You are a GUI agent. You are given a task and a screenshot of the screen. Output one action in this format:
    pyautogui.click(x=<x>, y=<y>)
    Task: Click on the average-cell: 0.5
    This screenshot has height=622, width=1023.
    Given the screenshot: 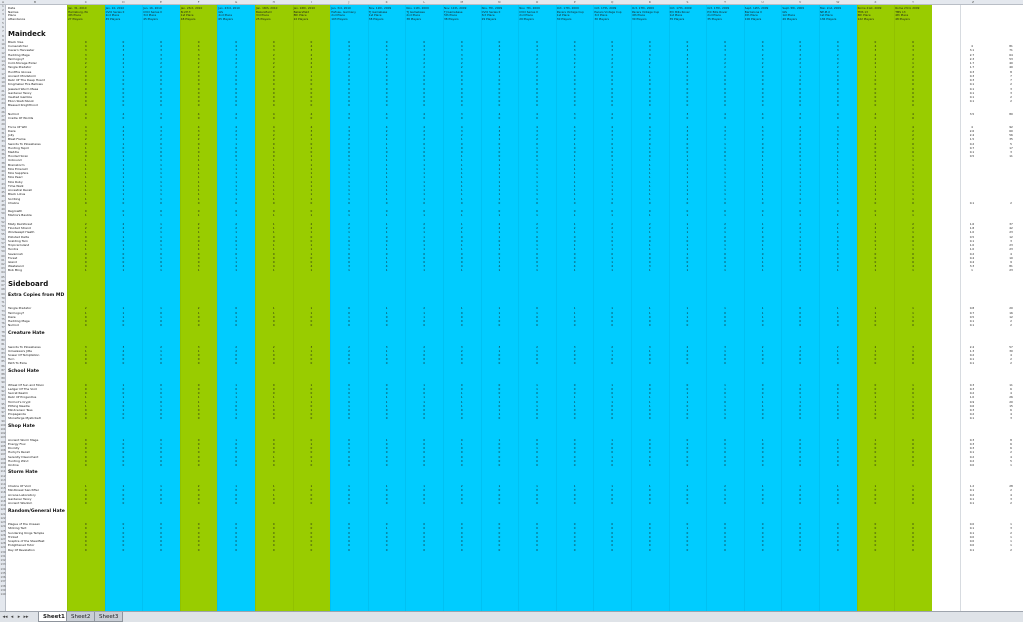 What is the action you would take?
    pyautogui.click(x=972, y=156)
    